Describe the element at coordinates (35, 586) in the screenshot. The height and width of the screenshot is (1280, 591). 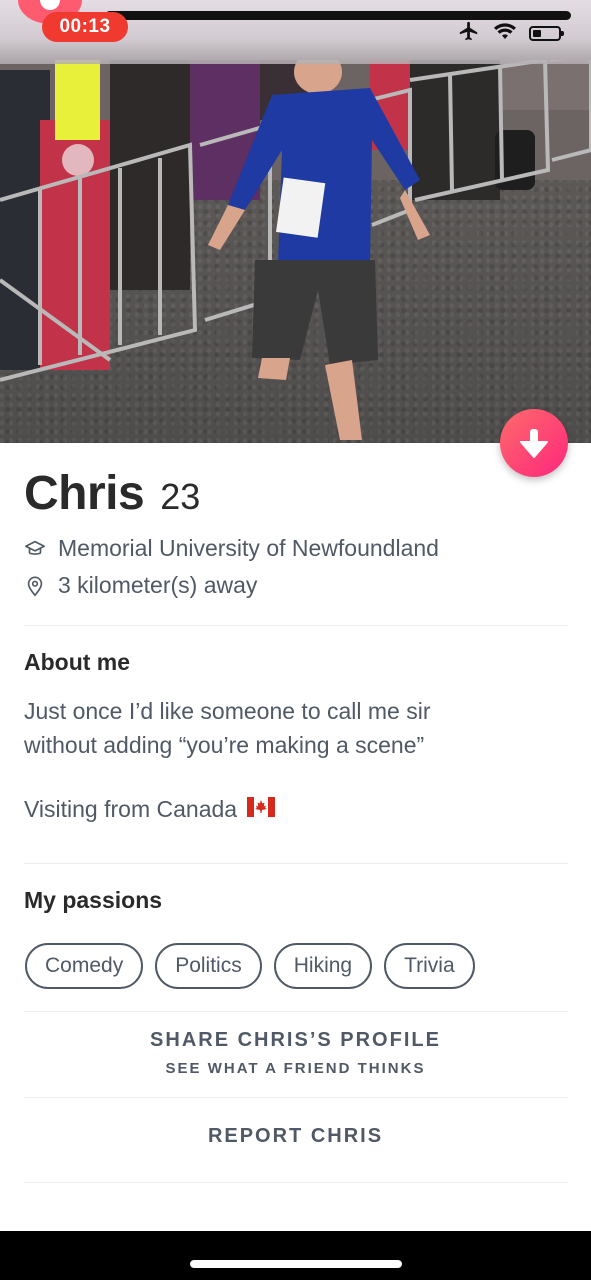
I see `location-pin-icon` at that location.